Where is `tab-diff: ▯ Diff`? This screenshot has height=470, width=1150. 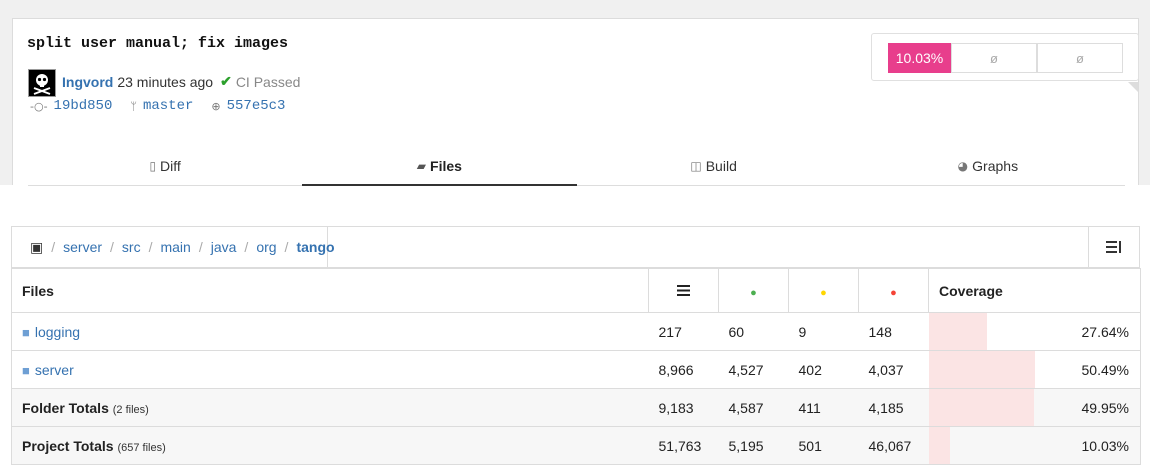
tab-diff: ▯ Diff is located at coordinates (165, 165).